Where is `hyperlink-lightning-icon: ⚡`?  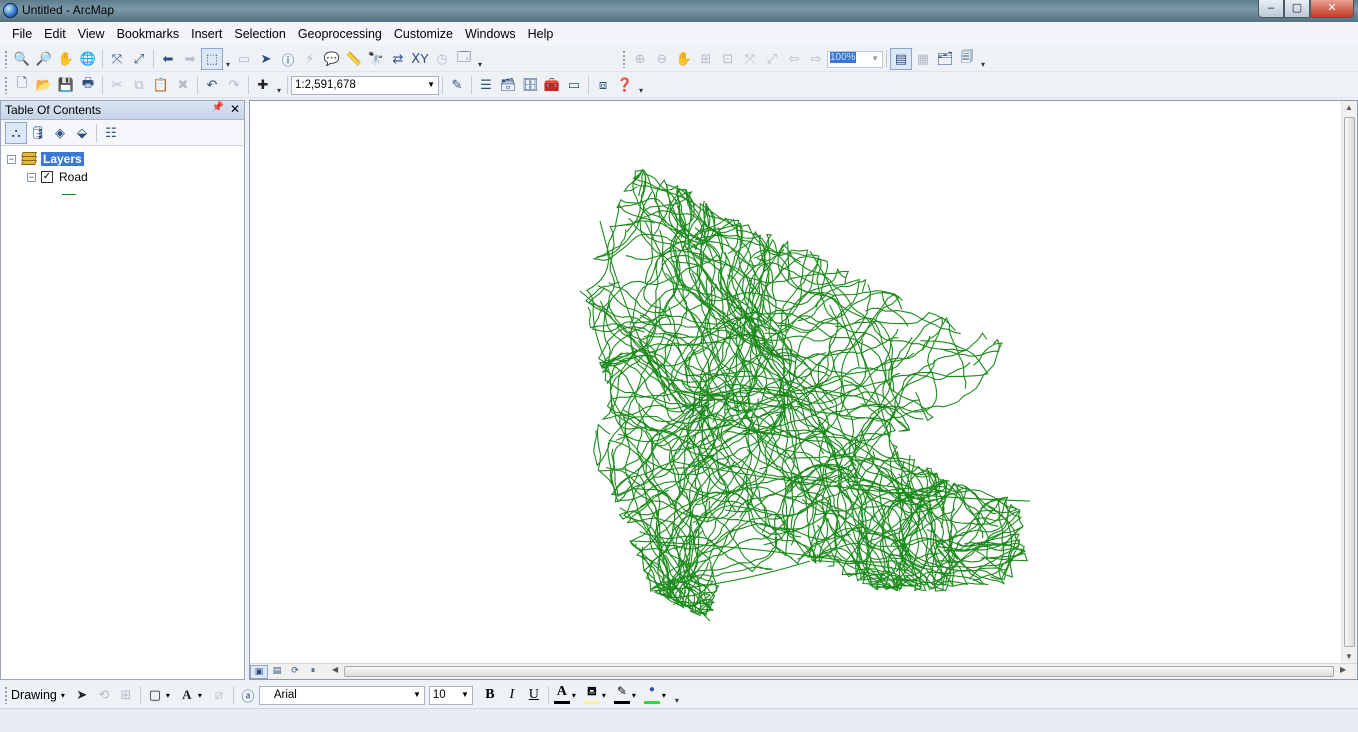 hyperlink-lightning-icon: ⚡ is located at coordinates (310, 59).